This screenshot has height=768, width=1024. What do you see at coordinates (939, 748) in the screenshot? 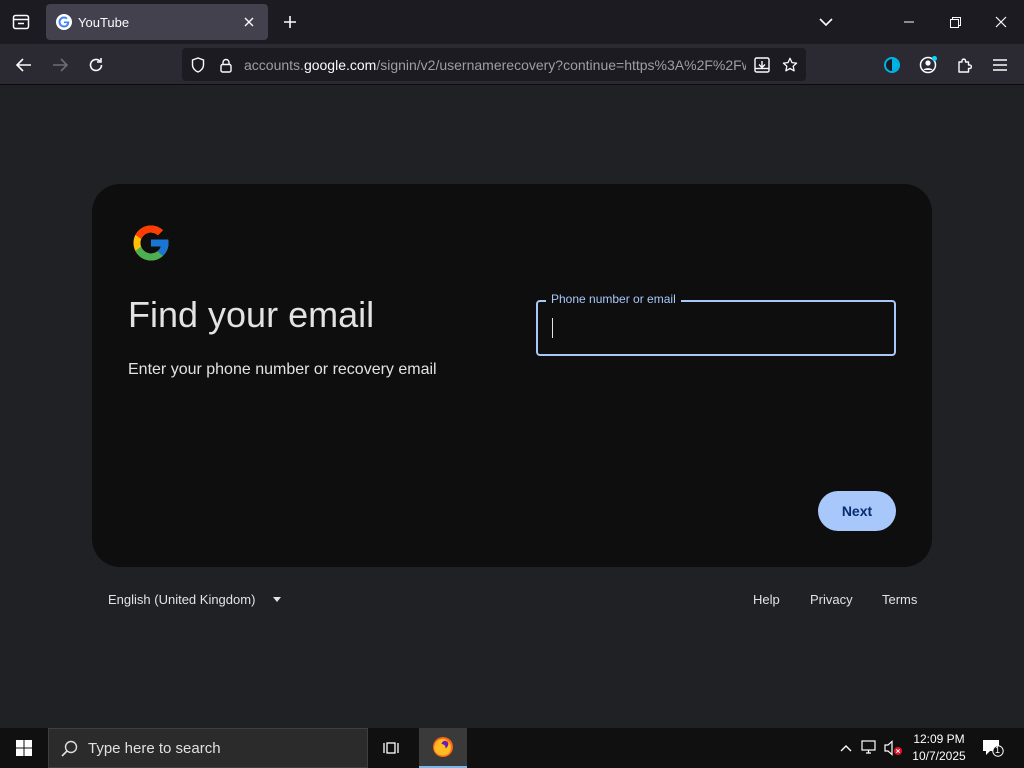
I see `system-clock: 12:09 PM 10/7/2025` at bounding box center [939, 748].